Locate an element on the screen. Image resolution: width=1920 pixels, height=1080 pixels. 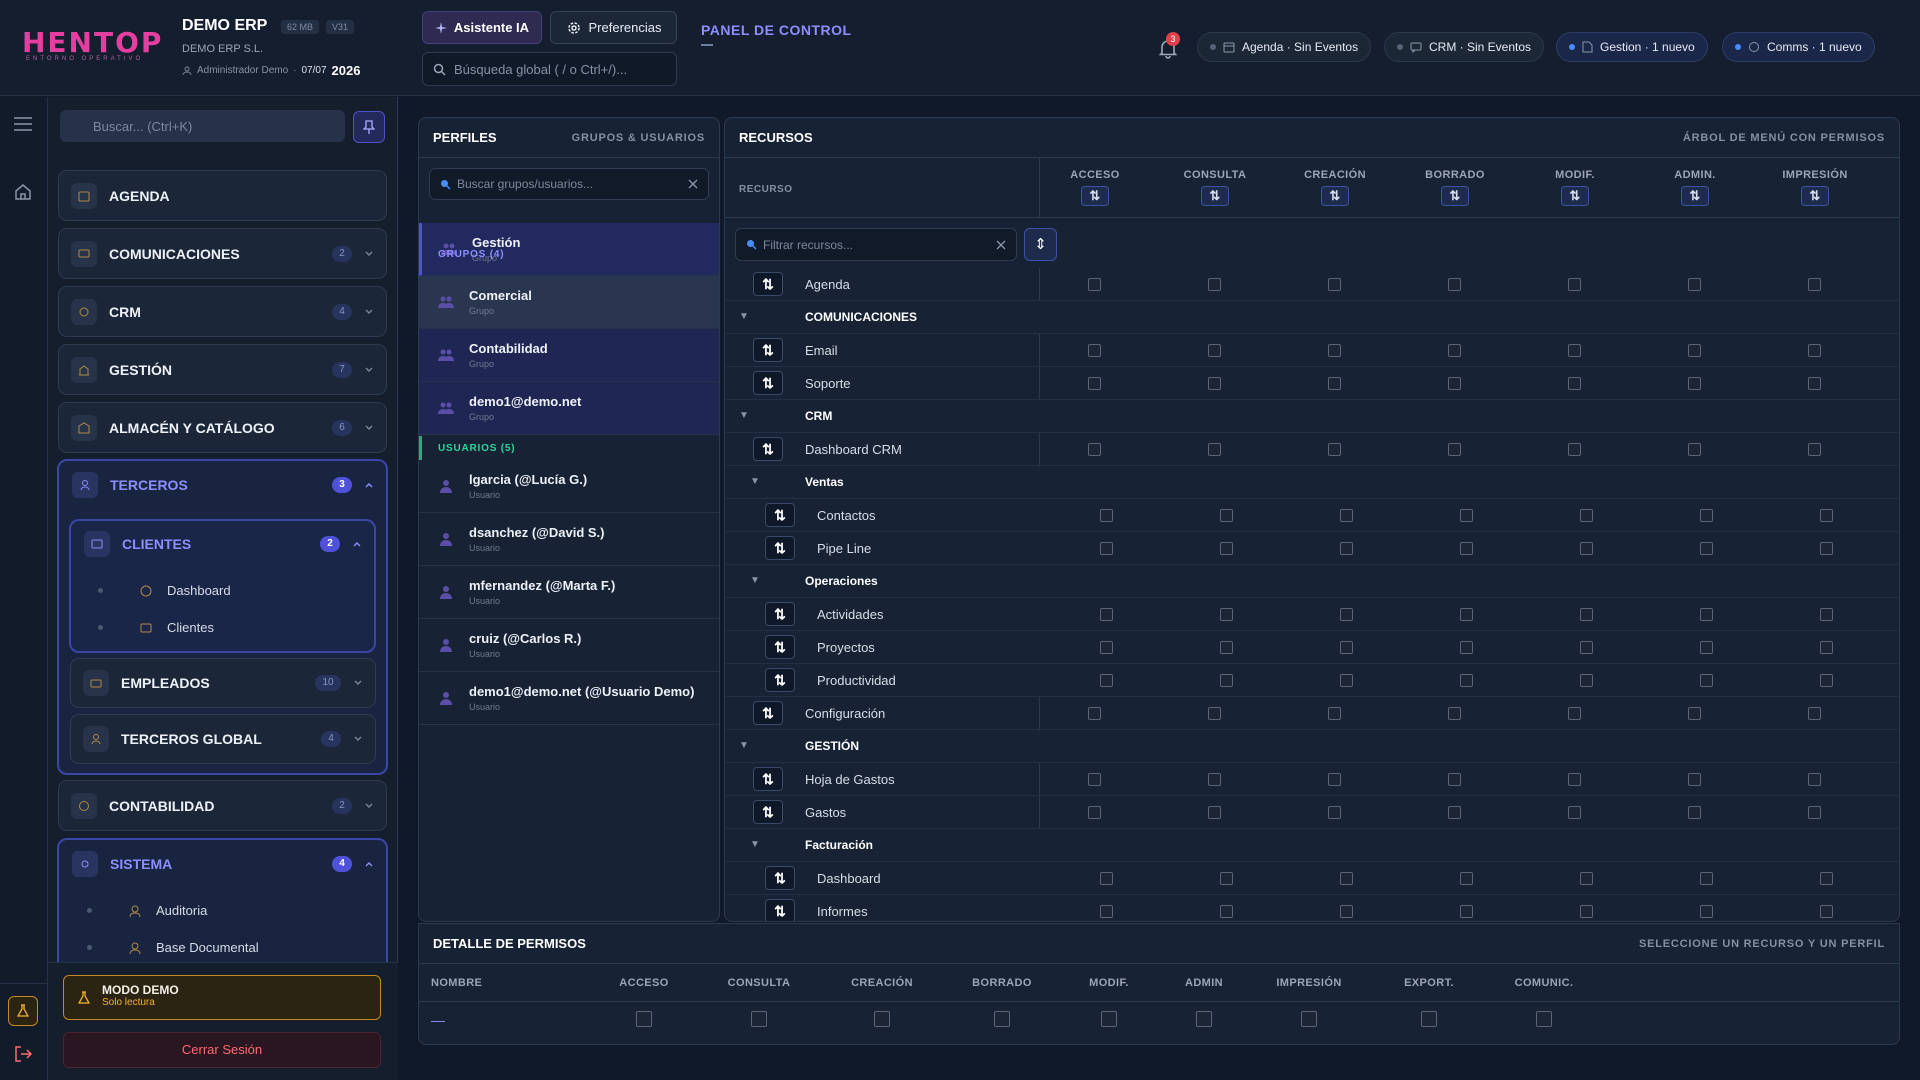
sidebar-item-empleados: EMPLEADOS 10 is located at coordinates (223, 683).